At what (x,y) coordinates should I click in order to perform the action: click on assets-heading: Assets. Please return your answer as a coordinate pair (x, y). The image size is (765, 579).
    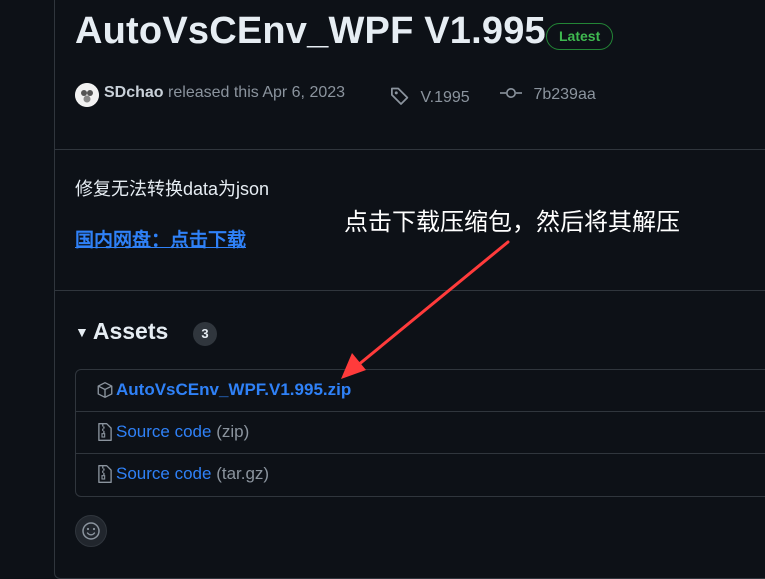
    Looking at the image, I should click on (130, 331).